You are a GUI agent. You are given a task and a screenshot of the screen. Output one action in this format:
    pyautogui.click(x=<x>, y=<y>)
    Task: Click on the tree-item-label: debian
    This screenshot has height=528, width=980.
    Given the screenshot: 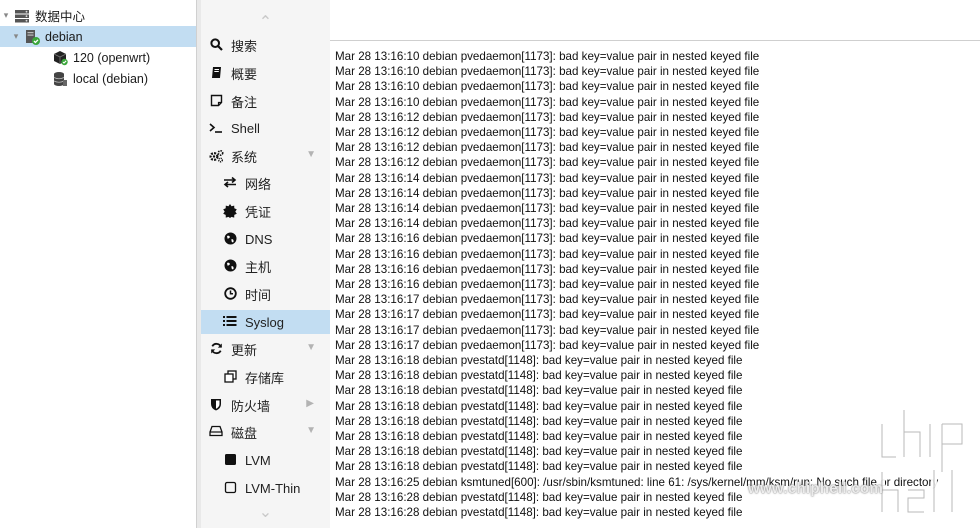 What is the action you would take?
    pyautogui.click(x=64, y=36)
    